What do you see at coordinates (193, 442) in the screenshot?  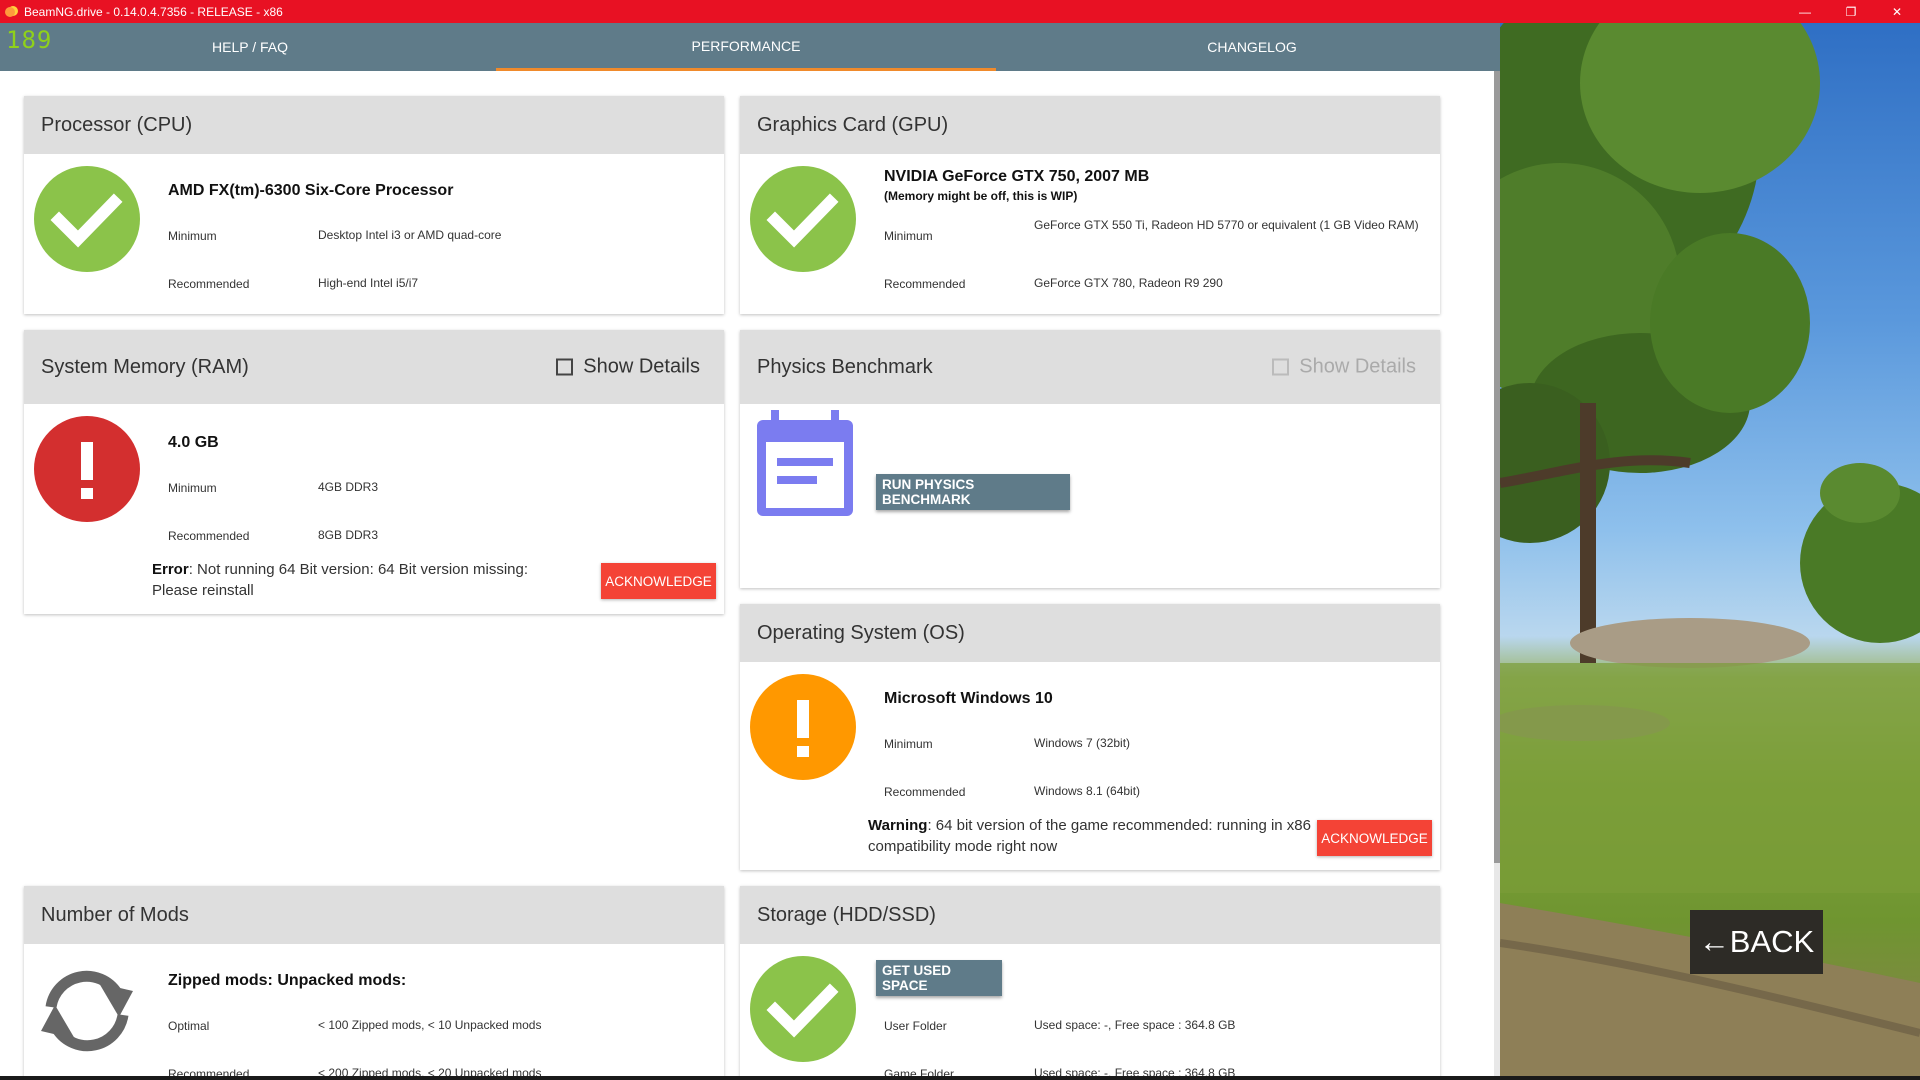 I see `ram-value: 4.0 GB` at bounding box center [193, 442].